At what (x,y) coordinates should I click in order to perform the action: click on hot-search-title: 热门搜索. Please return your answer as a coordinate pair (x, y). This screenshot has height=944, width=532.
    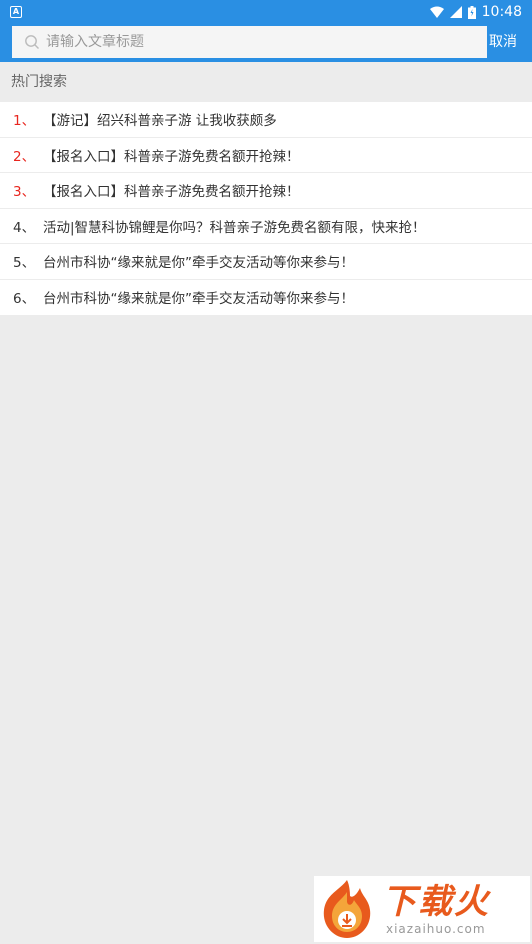
    Looking at the image, I should click on (266, 82).